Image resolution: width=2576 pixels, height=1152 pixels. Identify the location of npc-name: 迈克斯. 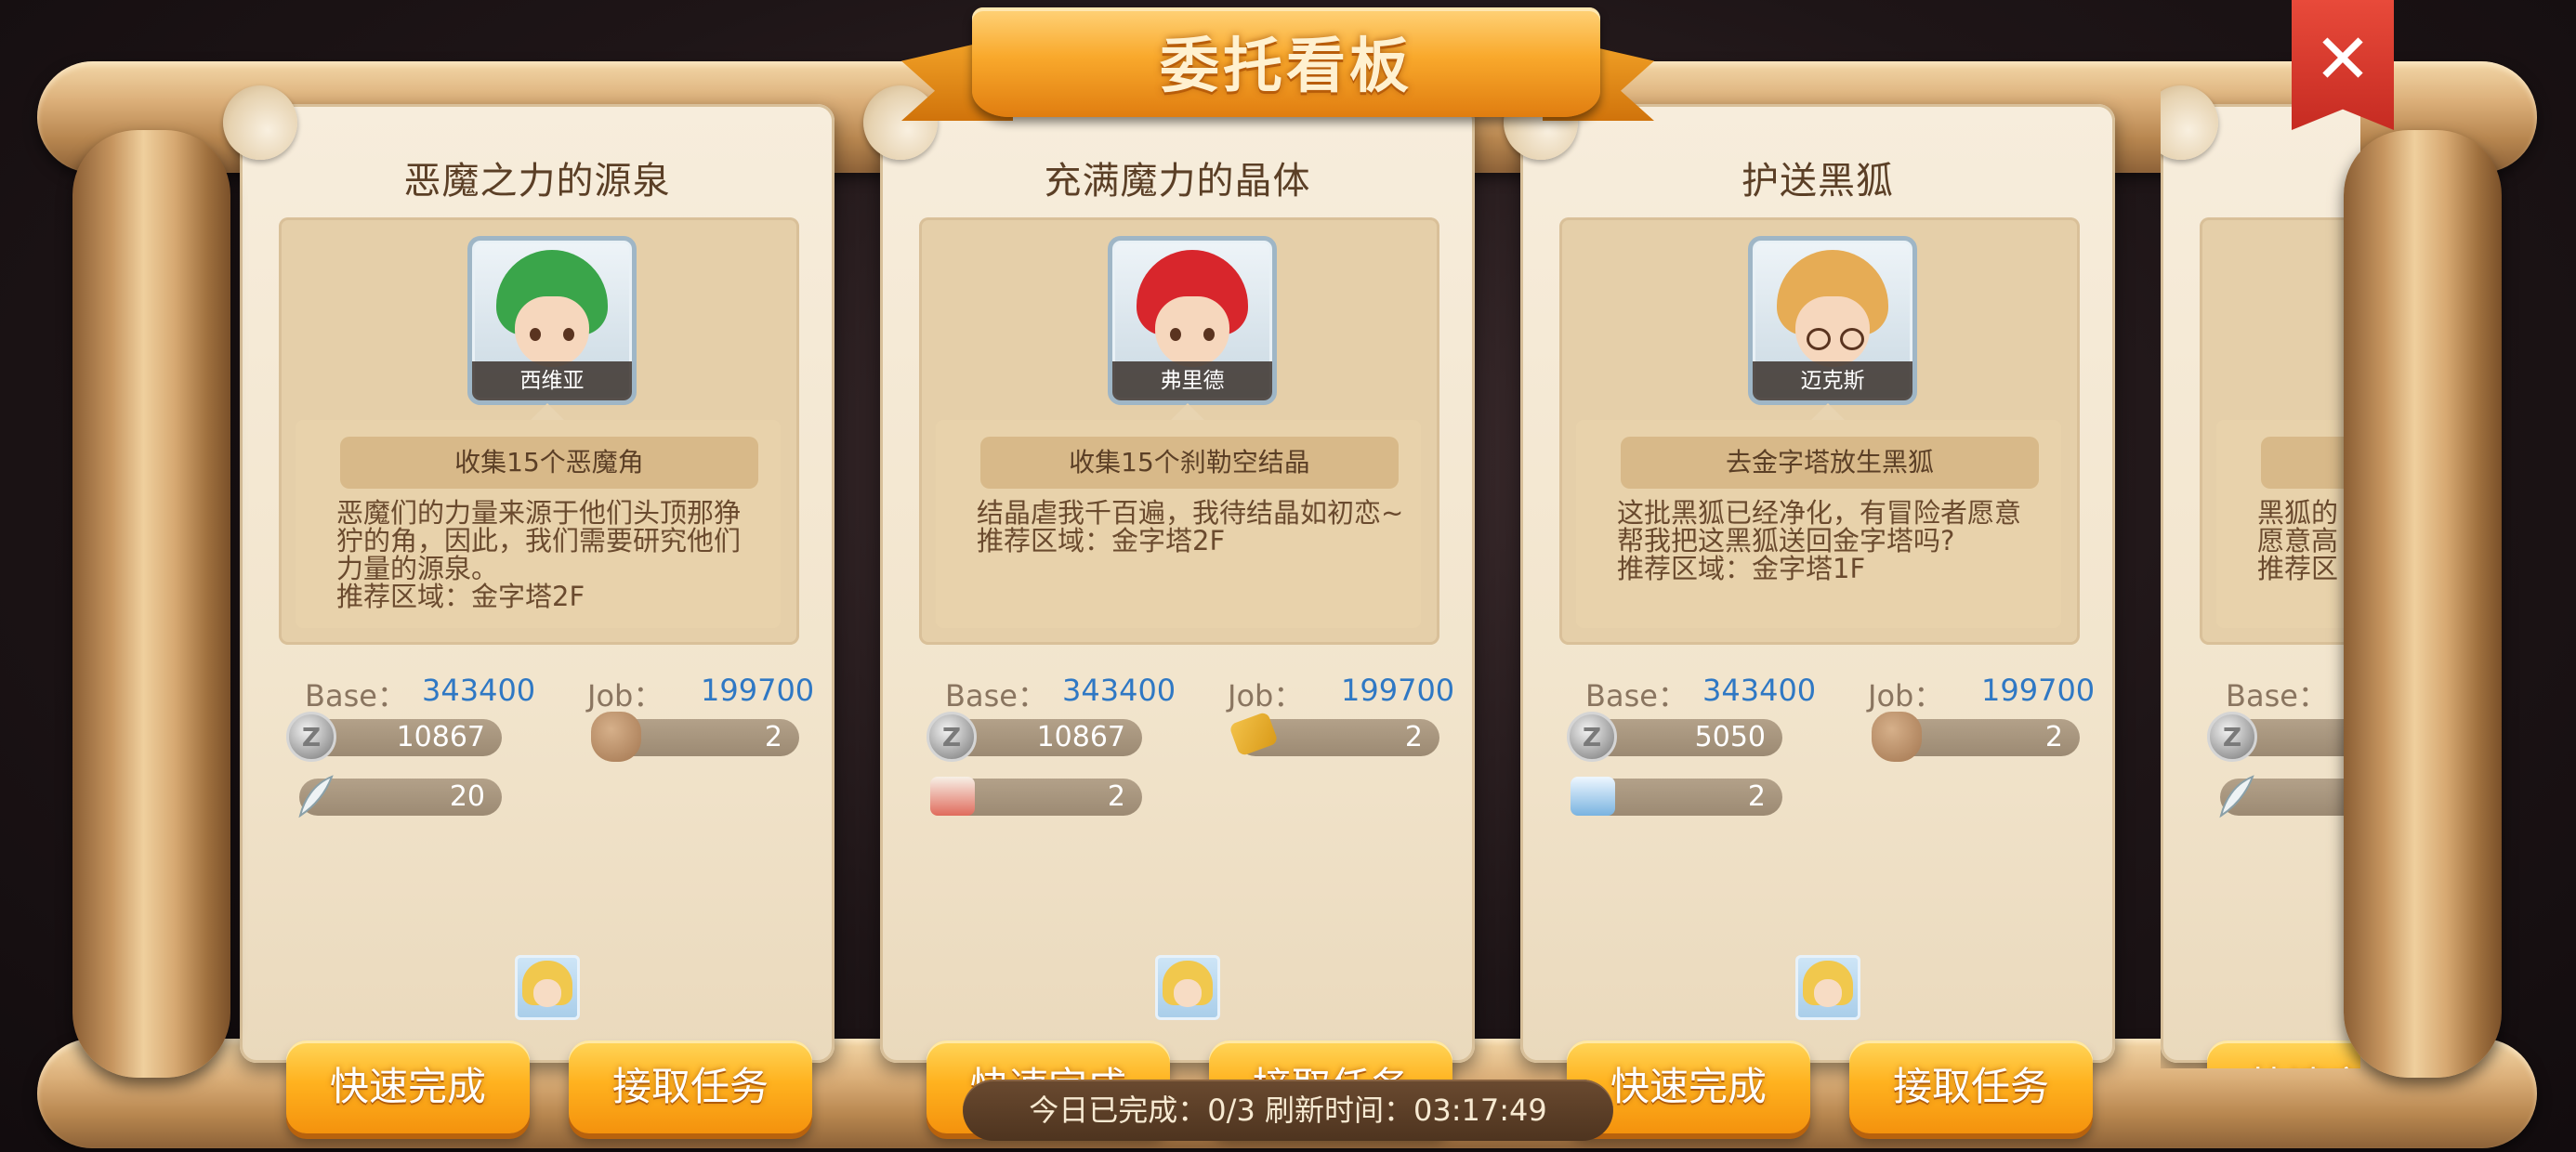
(1832, 380).